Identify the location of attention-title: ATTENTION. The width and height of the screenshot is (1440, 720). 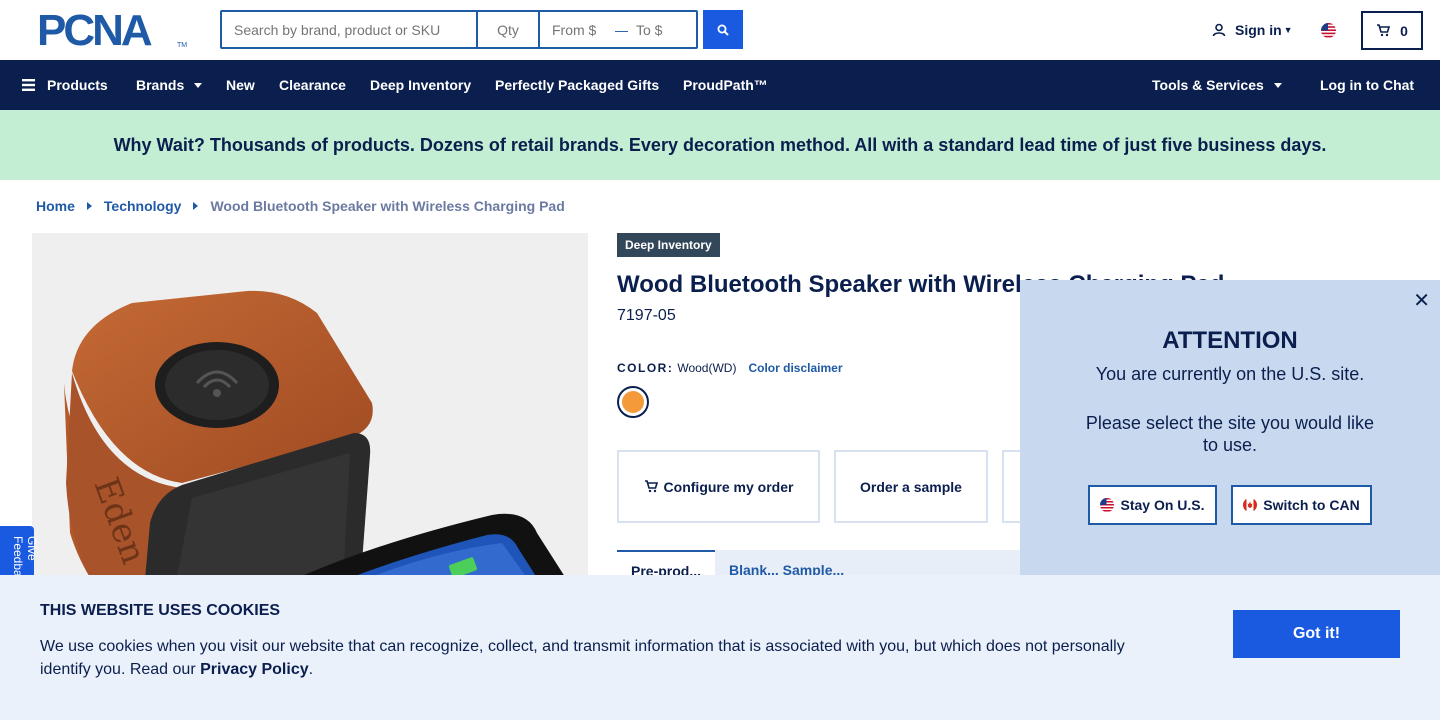
(1230, 340).